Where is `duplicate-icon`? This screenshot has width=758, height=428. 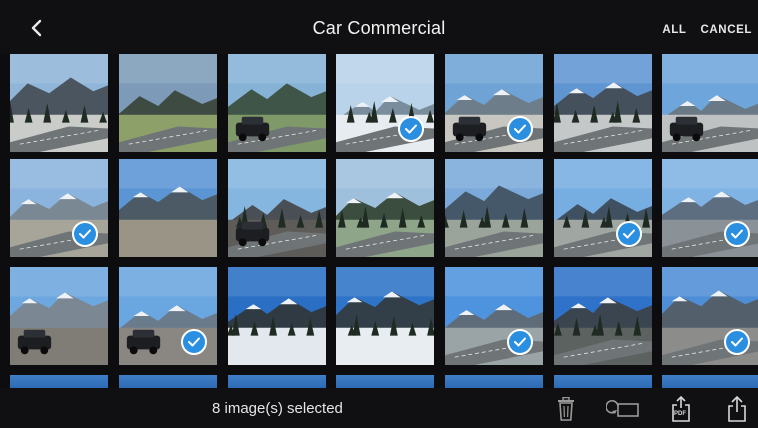
duplicate-icon is located at coordinates (622, 408).